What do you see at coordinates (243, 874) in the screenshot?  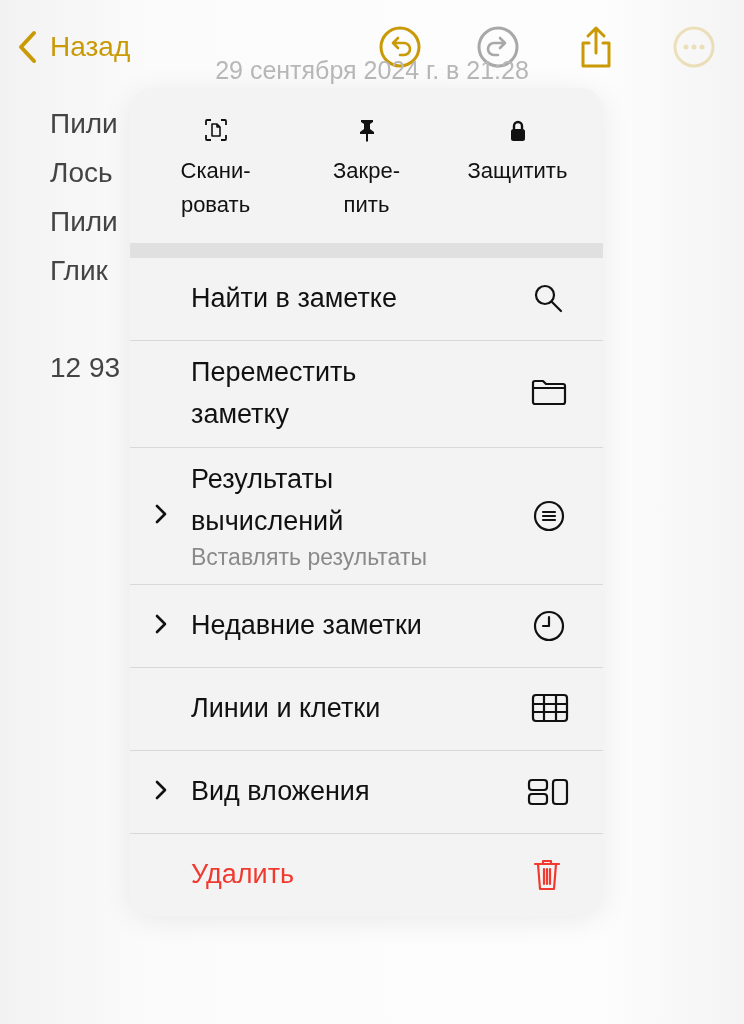 I see `menu-item-label: Удалить` at bounding box center [243, 874].